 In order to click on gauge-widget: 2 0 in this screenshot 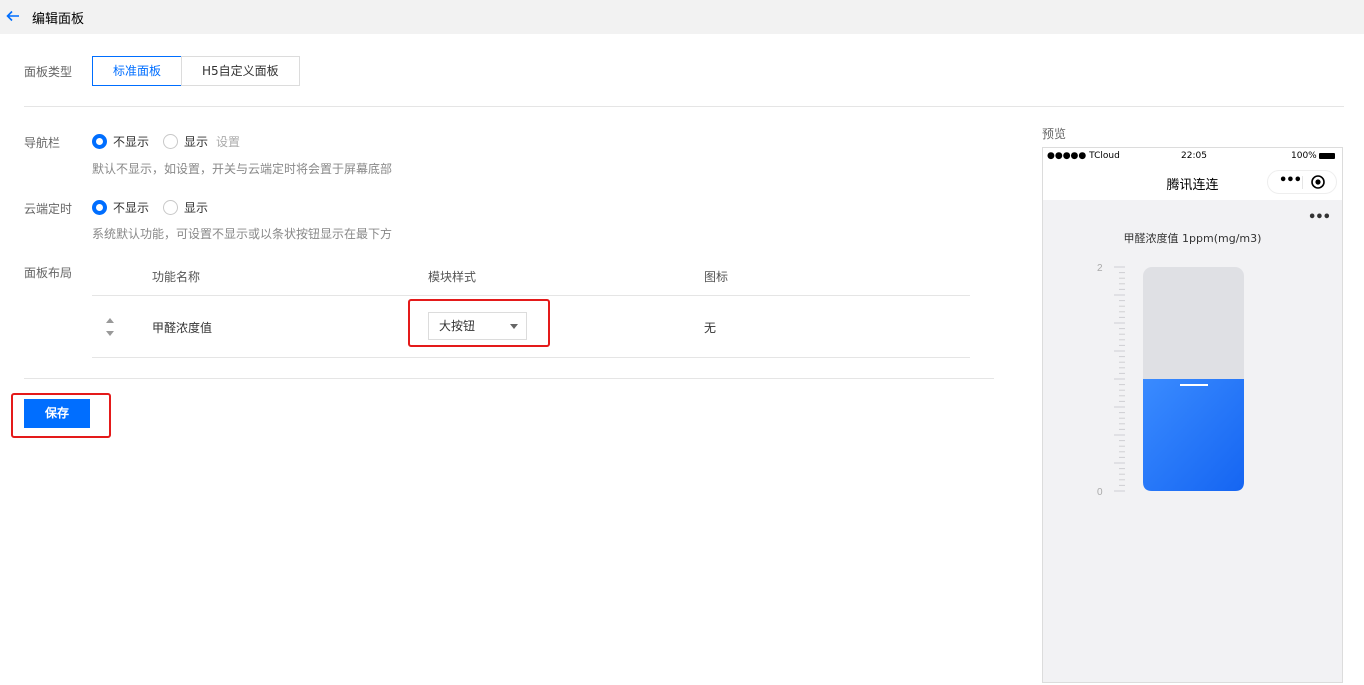, I will do `click(1170, 380)`.